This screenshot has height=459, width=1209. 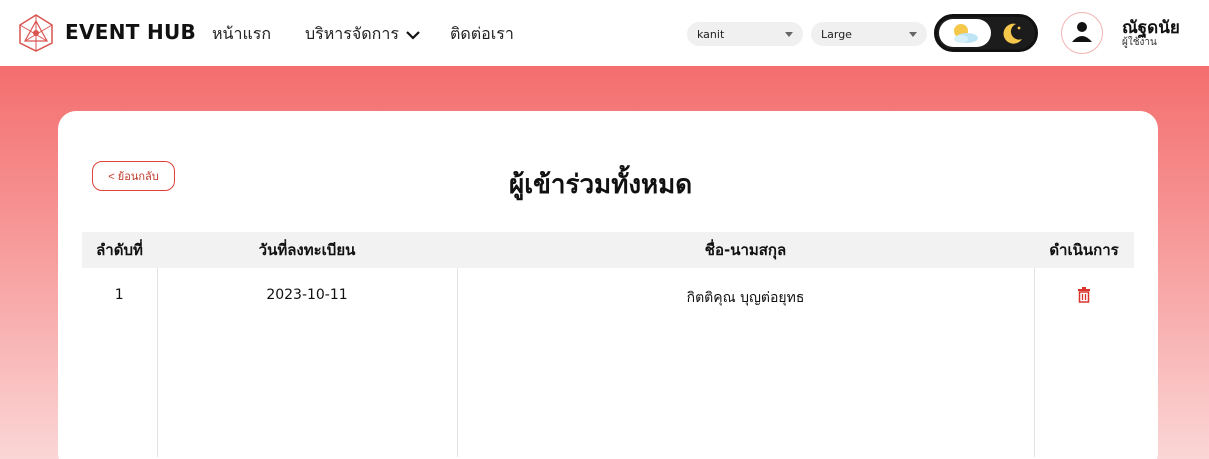 I want to click on column-header-action: ดำเนินการ, so click(x=1084, y=250).